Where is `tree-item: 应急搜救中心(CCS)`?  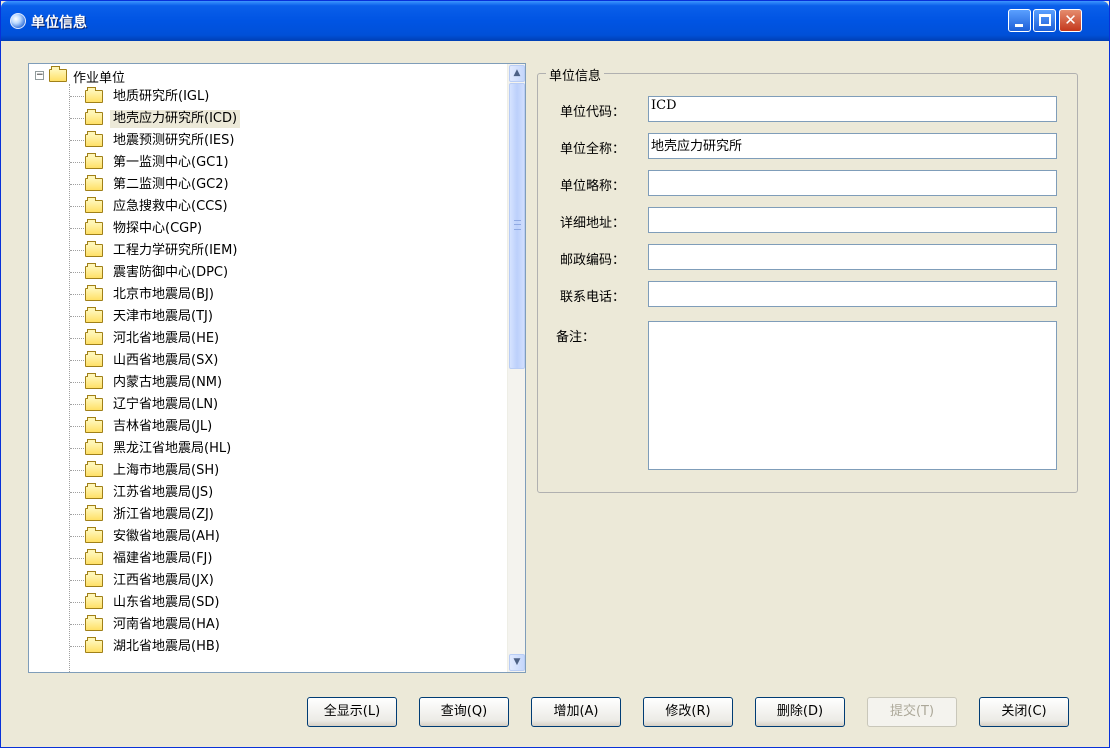
tree-item: 应急搜救中心(CCS) is located at coordinates (285, 207).